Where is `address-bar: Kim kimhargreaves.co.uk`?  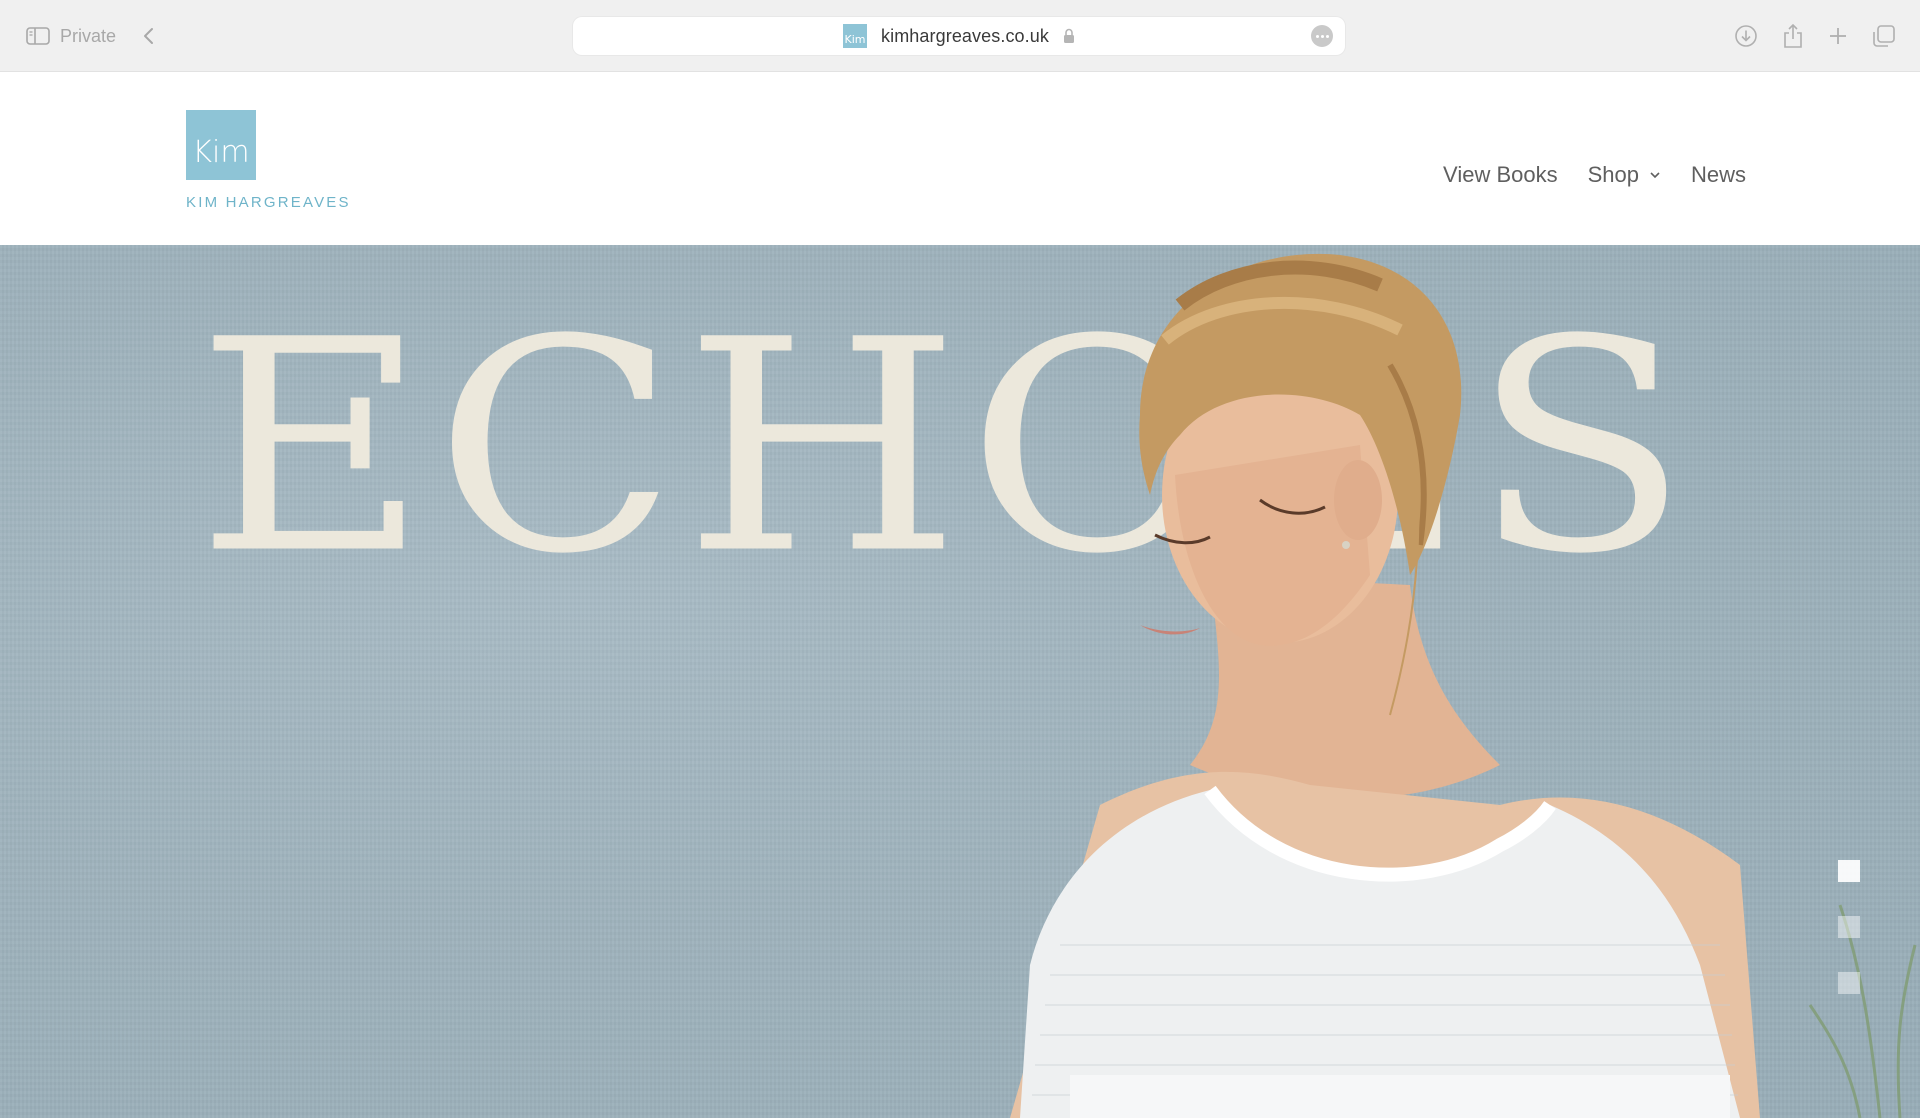
address-bar: Kim kimhargreaves.co.uk is located at coordinates (959, 36).